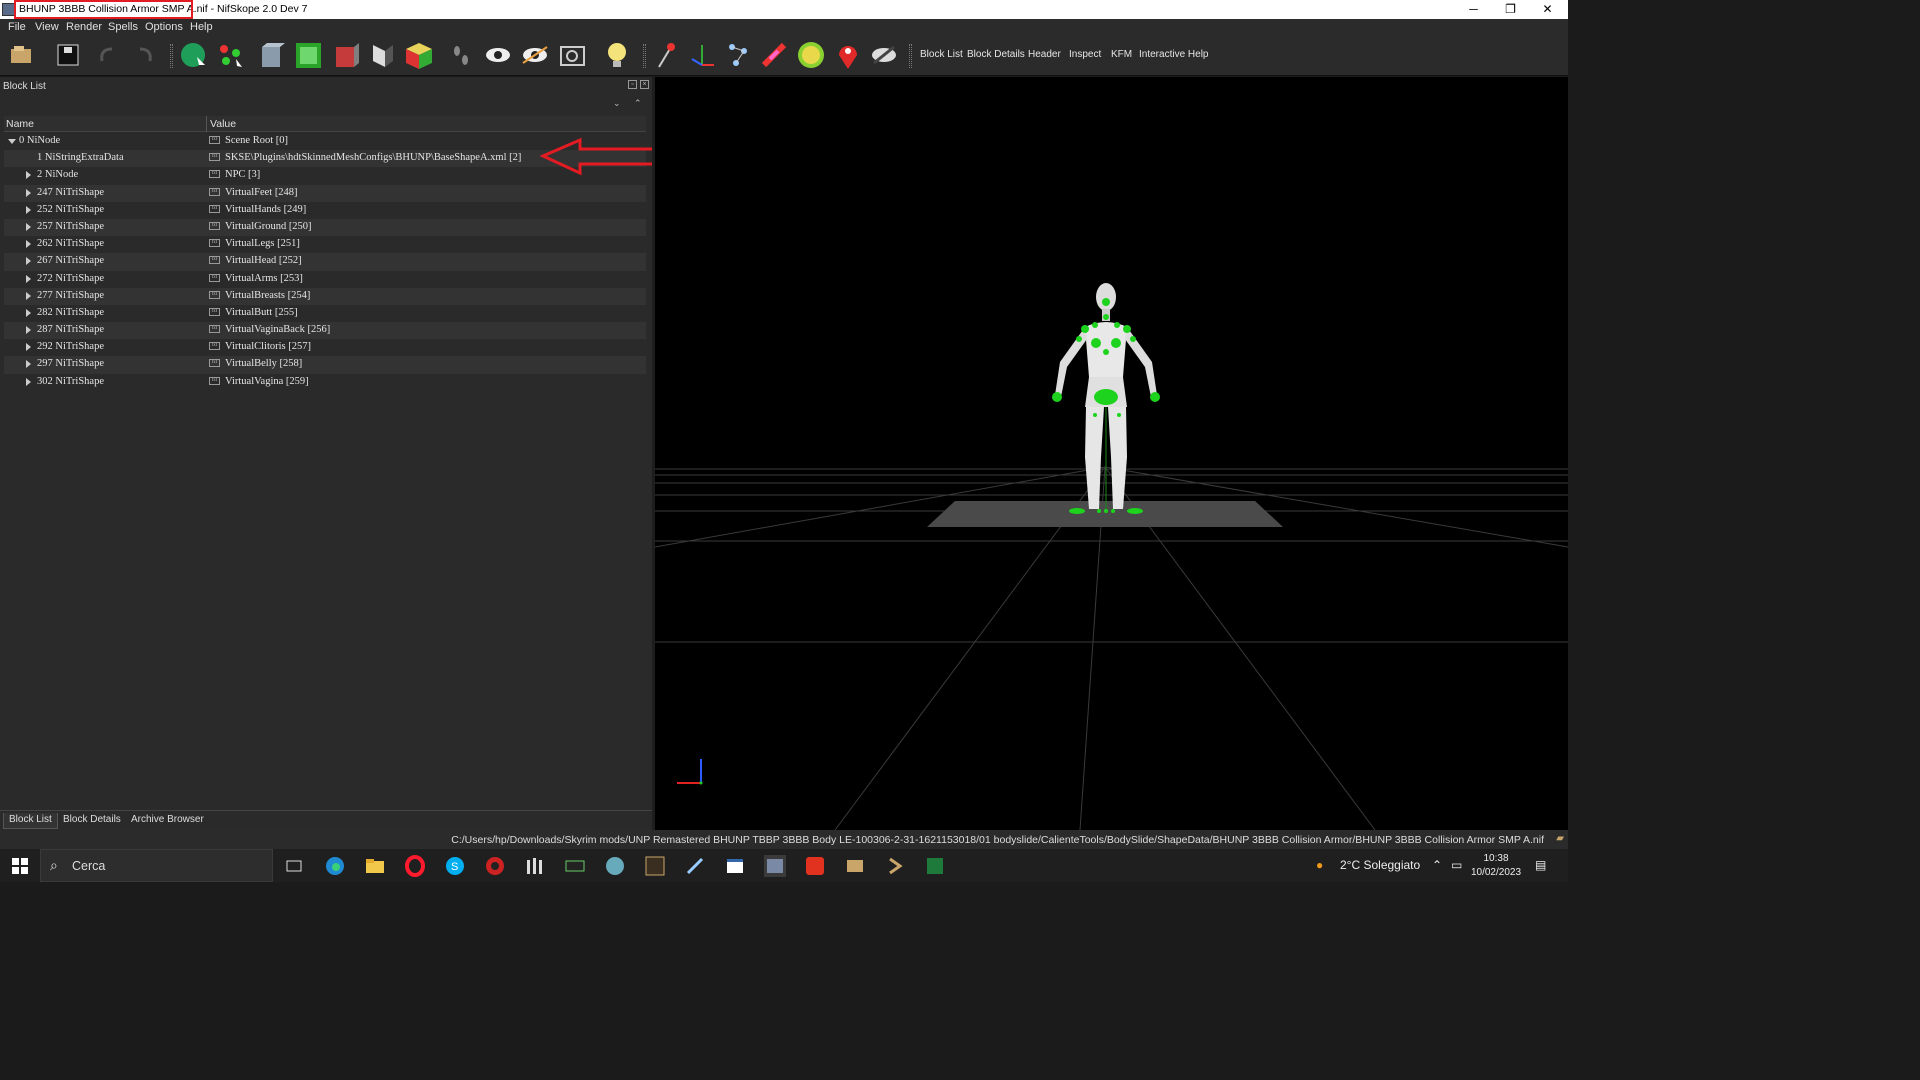 This screenshot has height=1080, width=1920. What do you see at coordinates (575, 866) in the screenshot?
I see `terminal-app-icon` at bounding box center [575, 866].